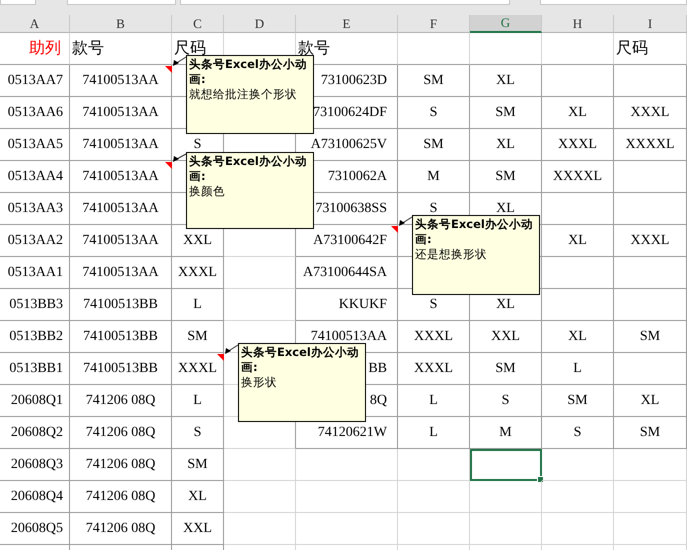 The image size is (687, 550). What do you see at coordinates (35, 401) in the screenshot?
I see `table-cell: 20608Q1` at bounding box center [35, 401].